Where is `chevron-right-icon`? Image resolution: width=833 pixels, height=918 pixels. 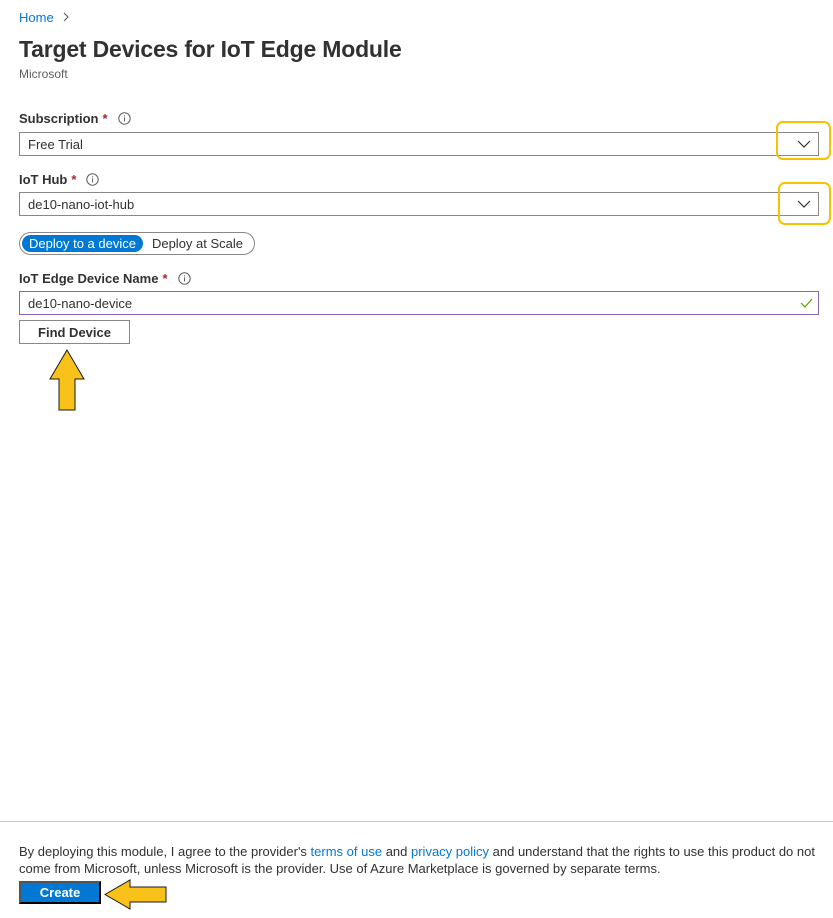 chevron-right-icon is located at coordinates (66, 17).